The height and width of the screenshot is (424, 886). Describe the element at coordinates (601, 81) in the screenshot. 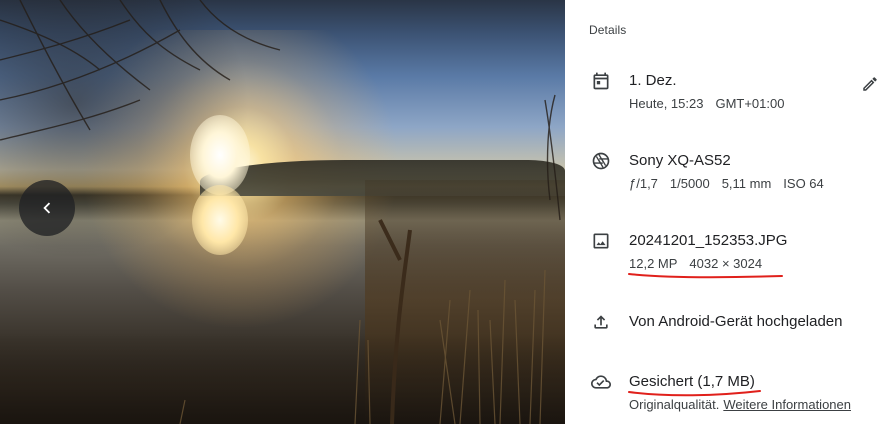

I see `calendar-icon` at that location.